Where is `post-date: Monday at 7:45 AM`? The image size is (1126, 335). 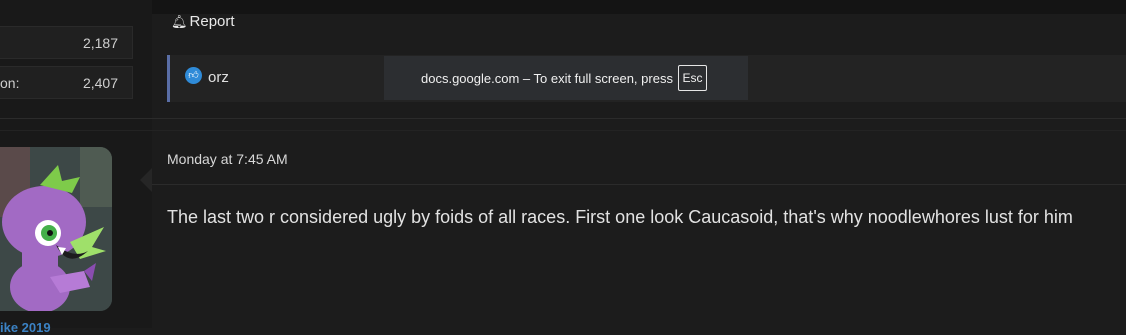
post-date: Monday at 7:45 AM is located at coordinates (227, 159).